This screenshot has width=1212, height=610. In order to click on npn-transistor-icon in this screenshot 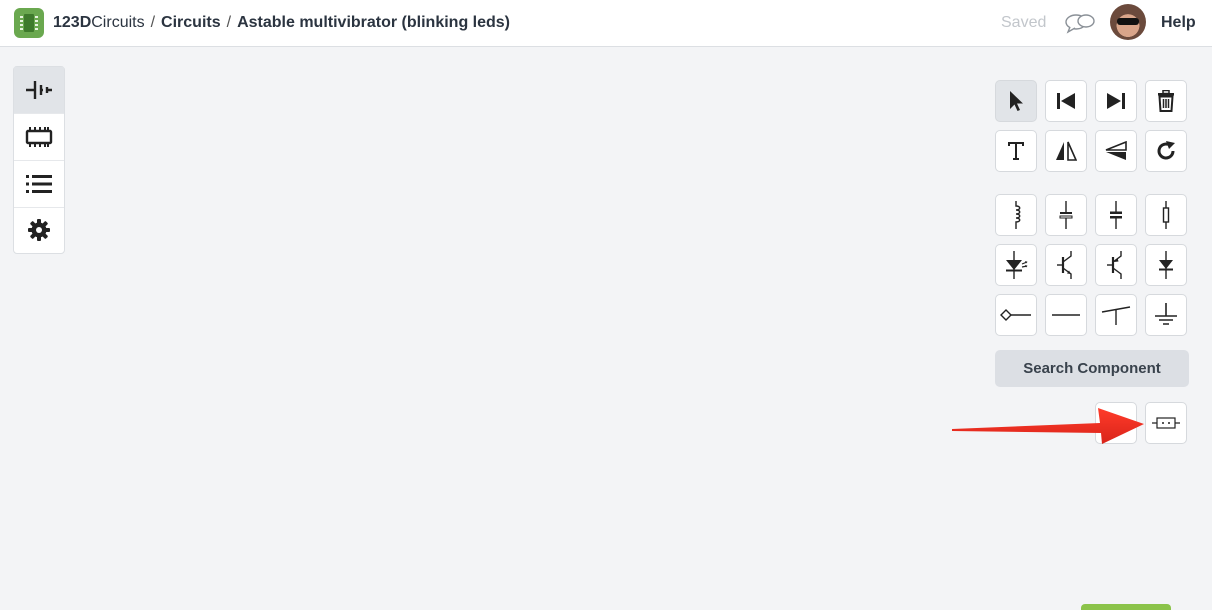, I will do `click(1064, 265)`.